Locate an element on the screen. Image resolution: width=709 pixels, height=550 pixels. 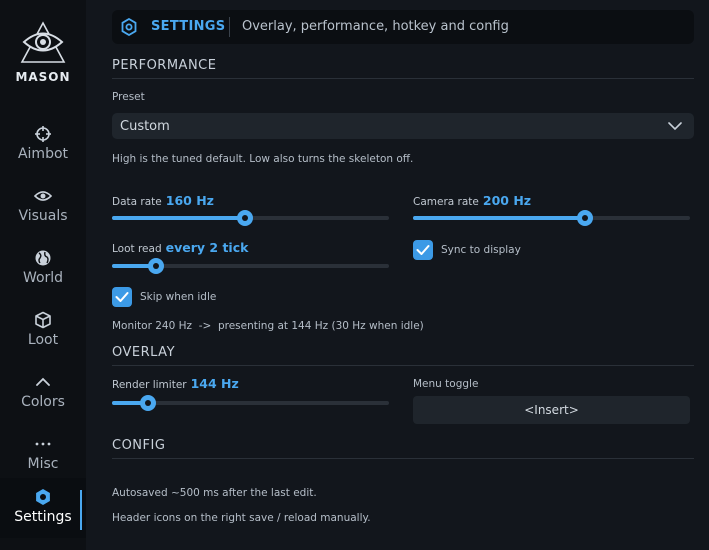
skip-when-idle-checkbox is located at coordinates (122, 297).